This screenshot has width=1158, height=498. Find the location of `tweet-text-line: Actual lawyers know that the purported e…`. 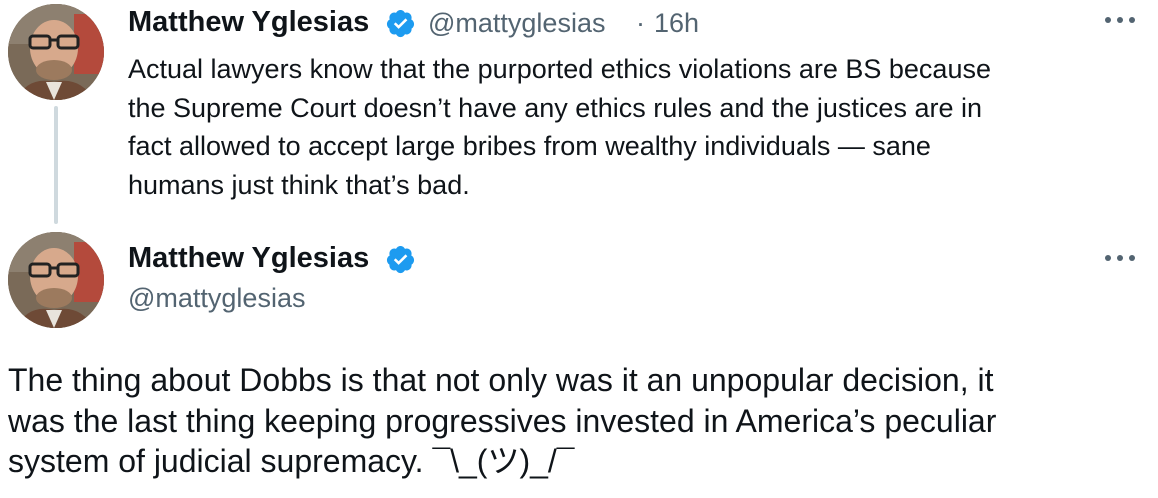

tweet-text-line: Actual lawyers know that the purported e… is located at coordinates (559, 69).